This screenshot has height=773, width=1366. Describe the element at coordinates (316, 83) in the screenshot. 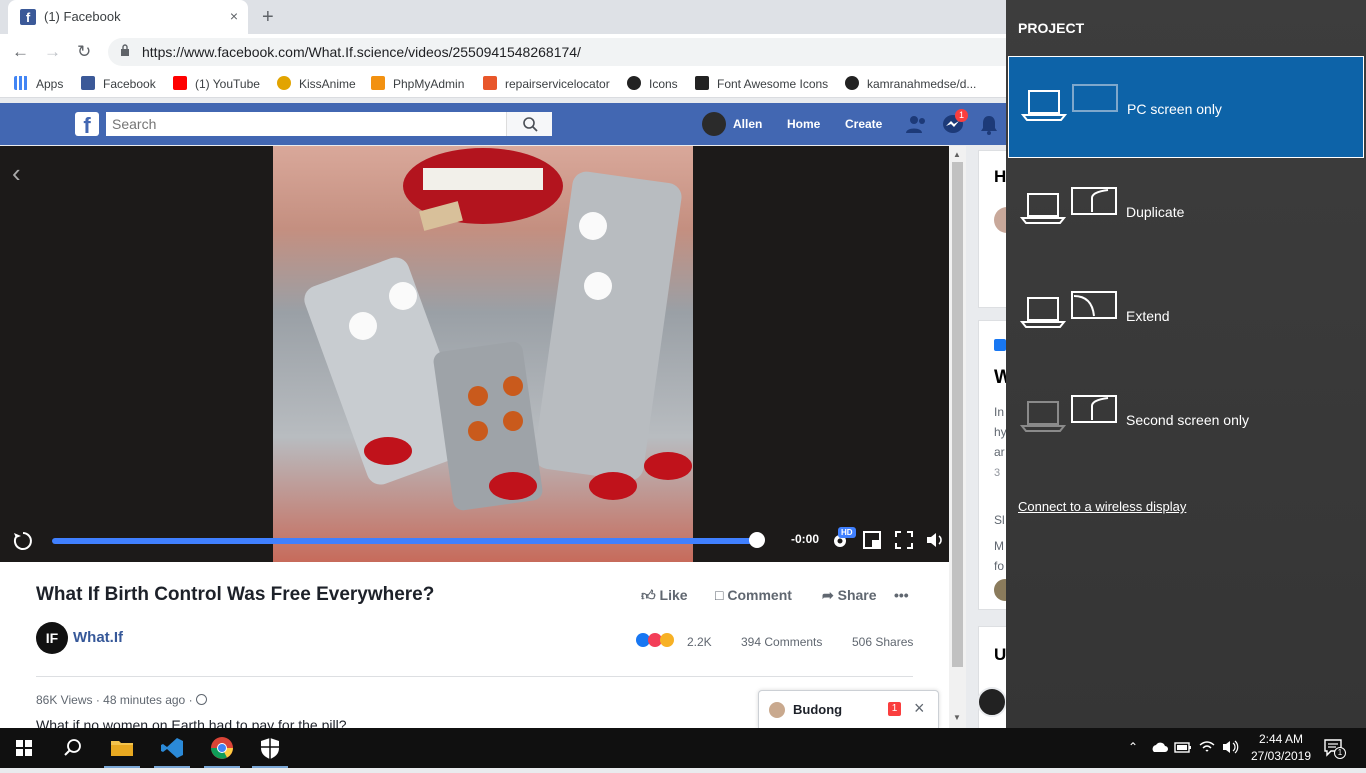

I see `bookmark-kissanime: KissAnime` at that location.